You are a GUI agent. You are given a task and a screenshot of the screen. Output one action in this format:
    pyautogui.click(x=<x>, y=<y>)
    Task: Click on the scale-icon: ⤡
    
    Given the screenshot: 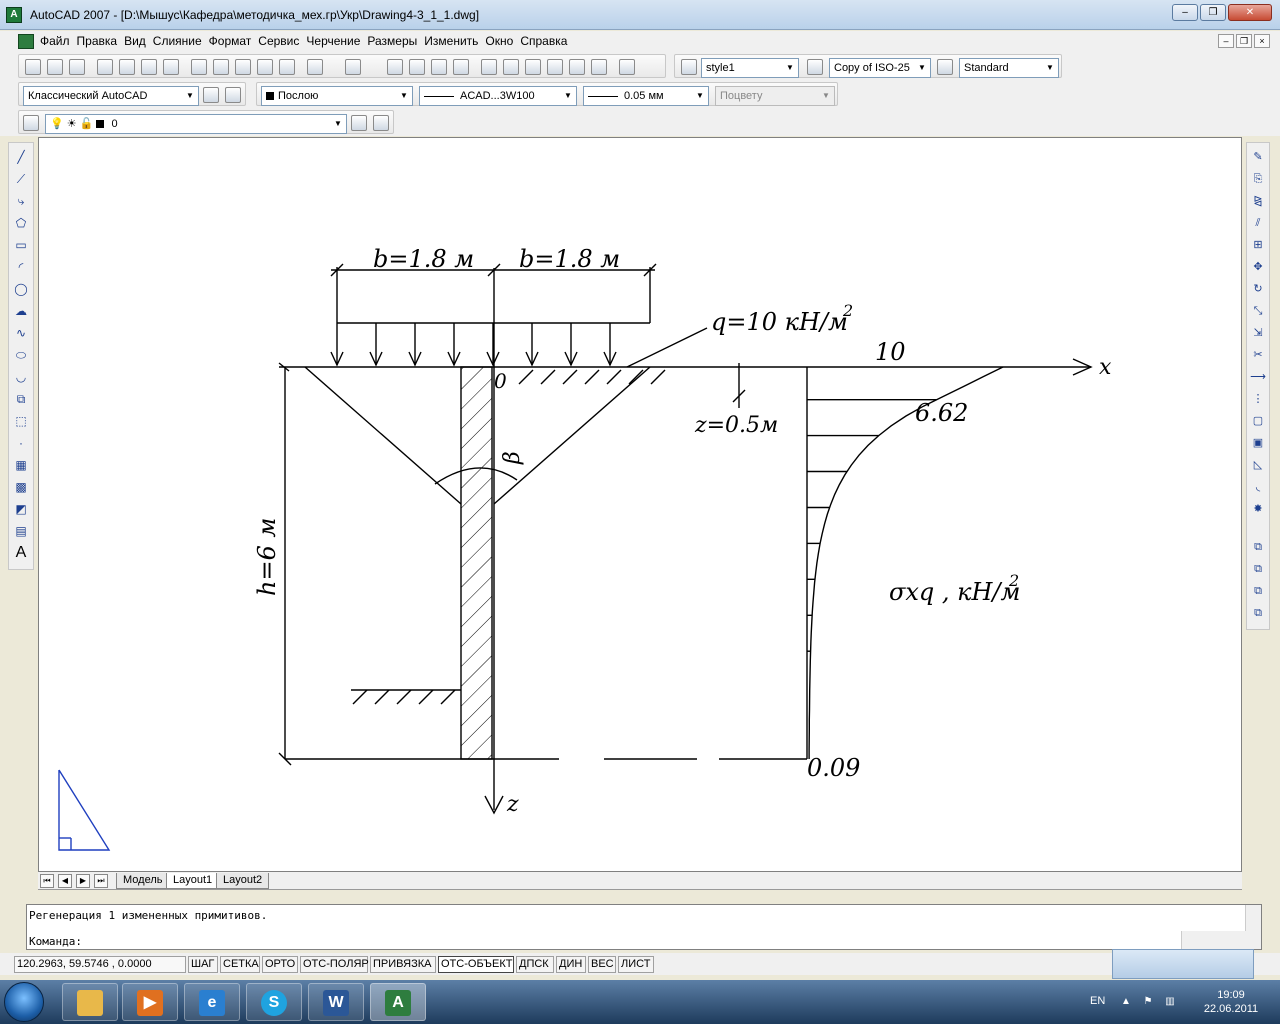 What is the action you would take?
    pyautogui.click(x=1258, y=311)
    